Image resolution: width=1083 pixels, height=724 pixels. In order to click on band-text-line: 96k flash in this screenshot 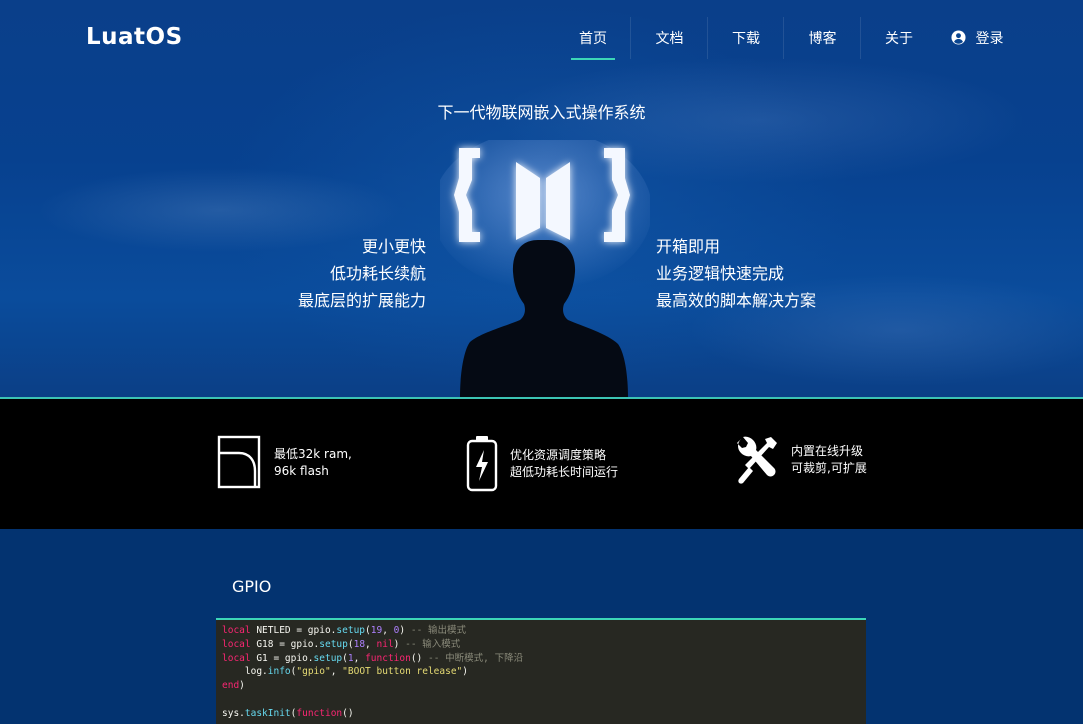, I will do `click(301, 470)`.